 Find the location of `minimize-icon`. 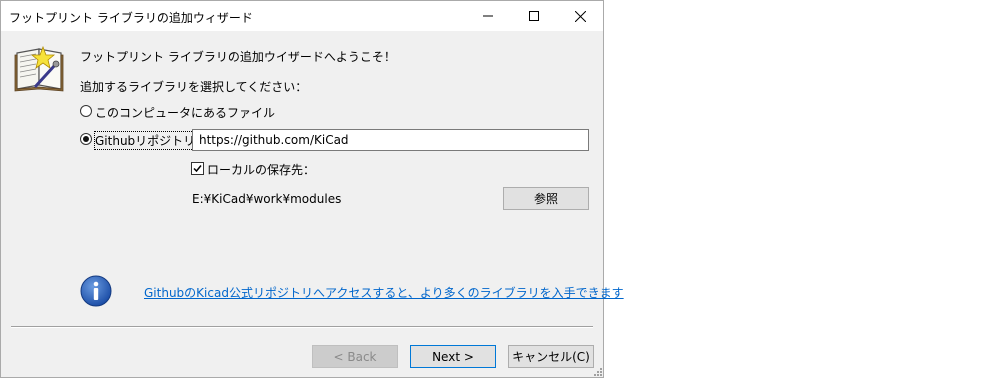

minimize-icon is located at coordinates (488, 16).